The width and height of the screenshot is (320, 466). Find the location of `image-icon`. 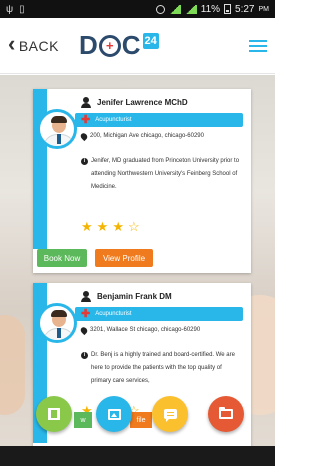

image-icon is located at coordinates (114, 414).